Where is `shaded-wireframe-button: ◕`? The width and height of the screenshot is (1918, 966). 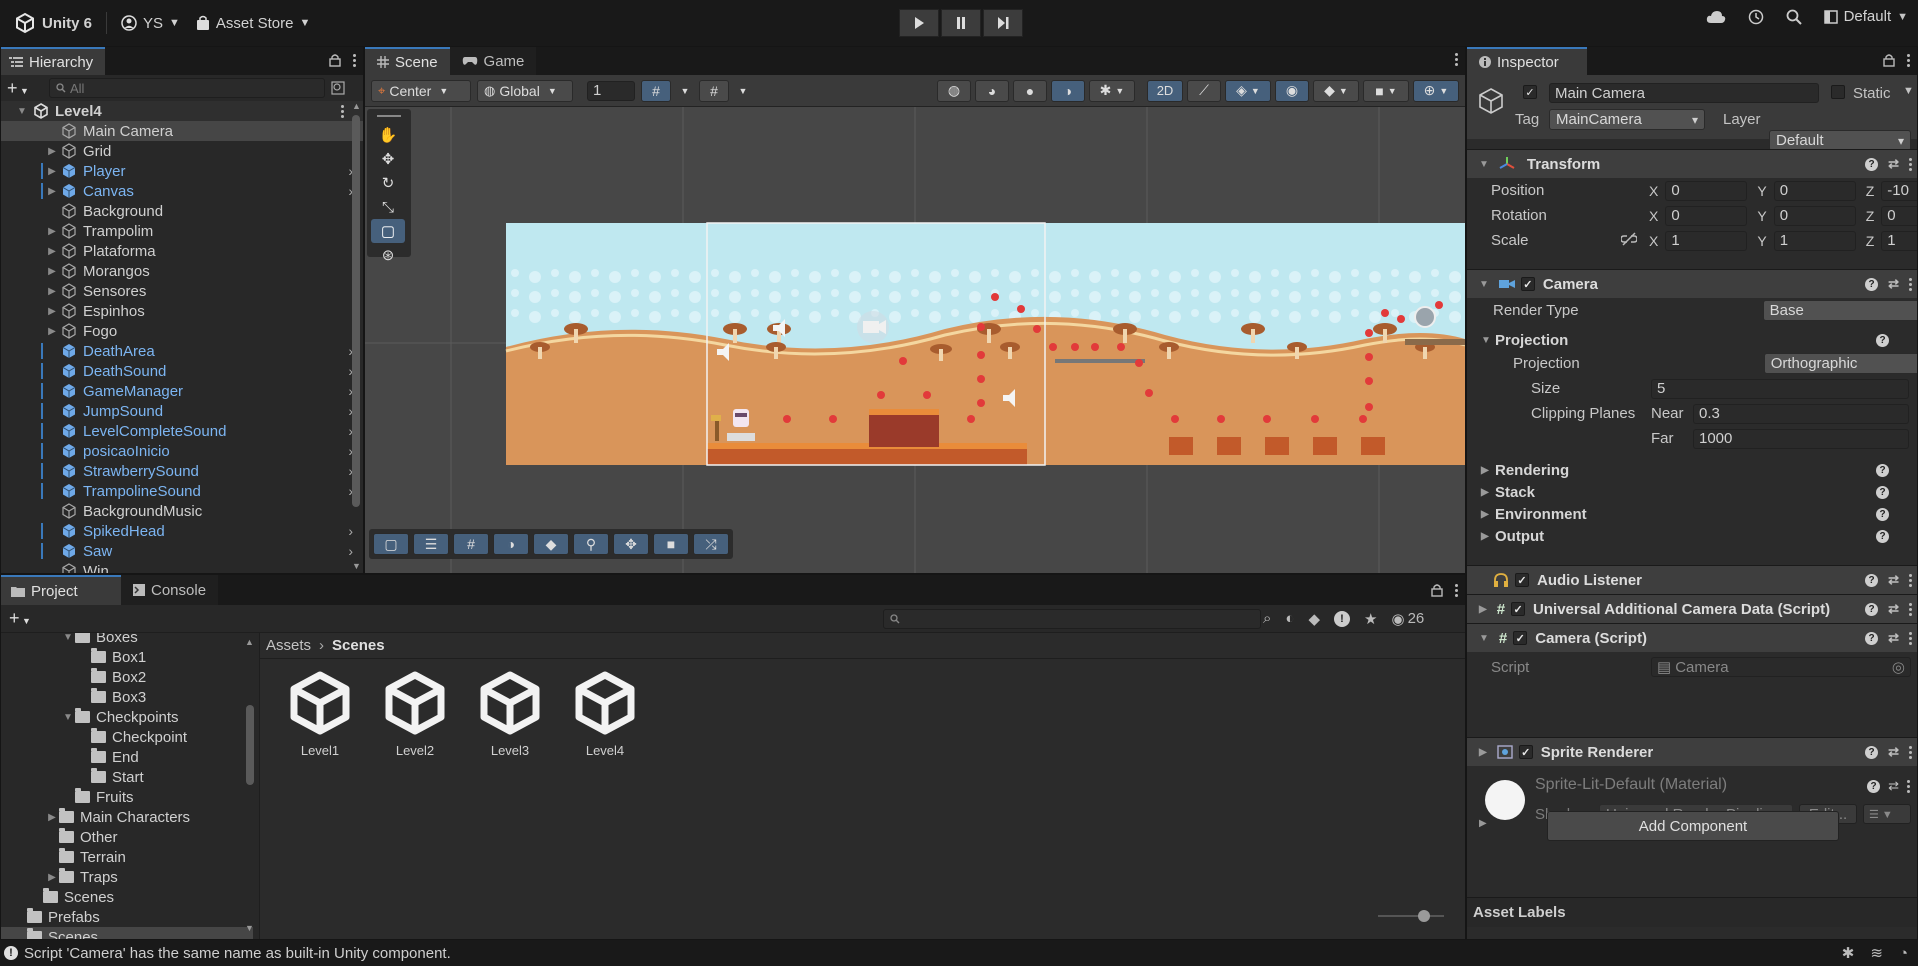
shaded-wireframe-button: ◕ is located at coordinates (992, 90).